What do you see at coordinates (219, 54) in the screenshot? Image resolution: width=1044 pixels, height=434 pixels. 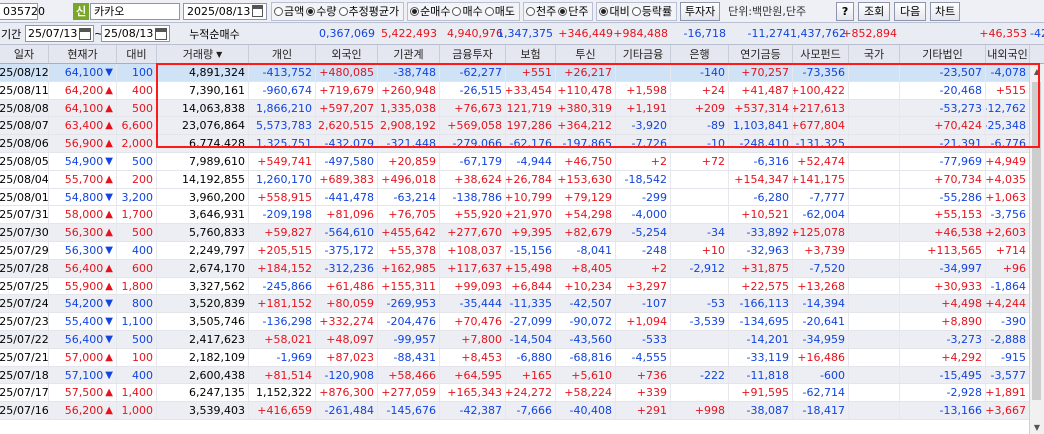 I see `sort-down-icon: ▼` at bounding box center [219, 54].